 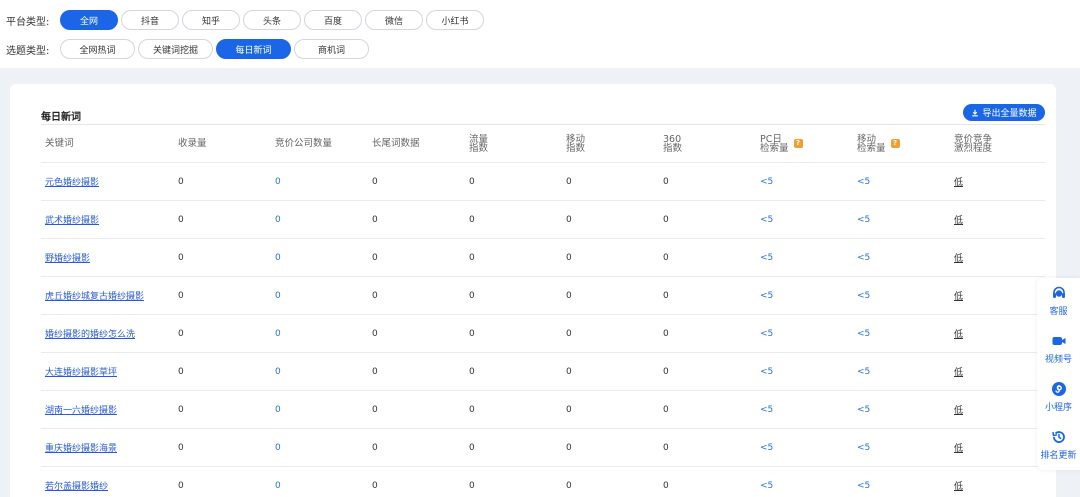 What do you see at coordinates (109, 485) in the screenshot?
I see `table-cell: 若尔盖摄影婚纱` at bounding box center [109, 485].